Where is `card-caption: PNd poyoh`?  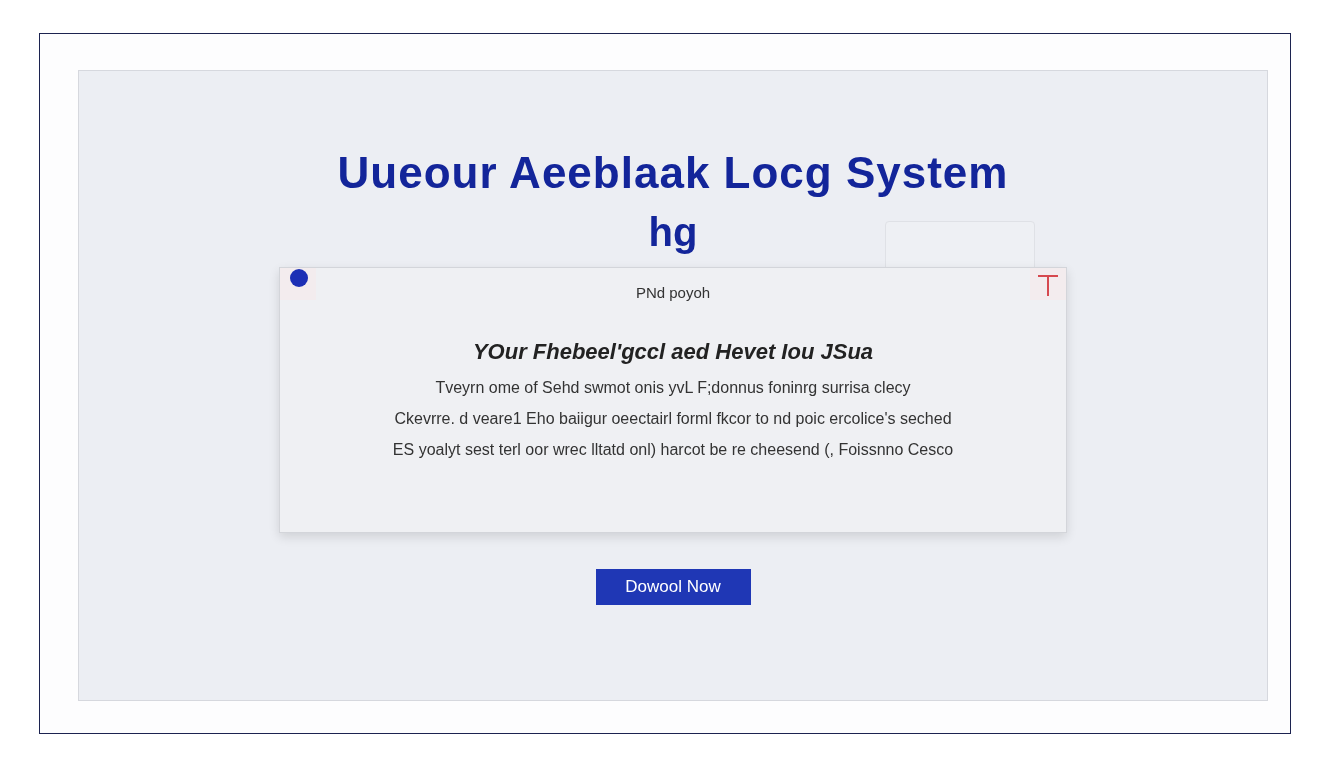 card-caption: PNd poyoh is located at coordinates (673, 292).